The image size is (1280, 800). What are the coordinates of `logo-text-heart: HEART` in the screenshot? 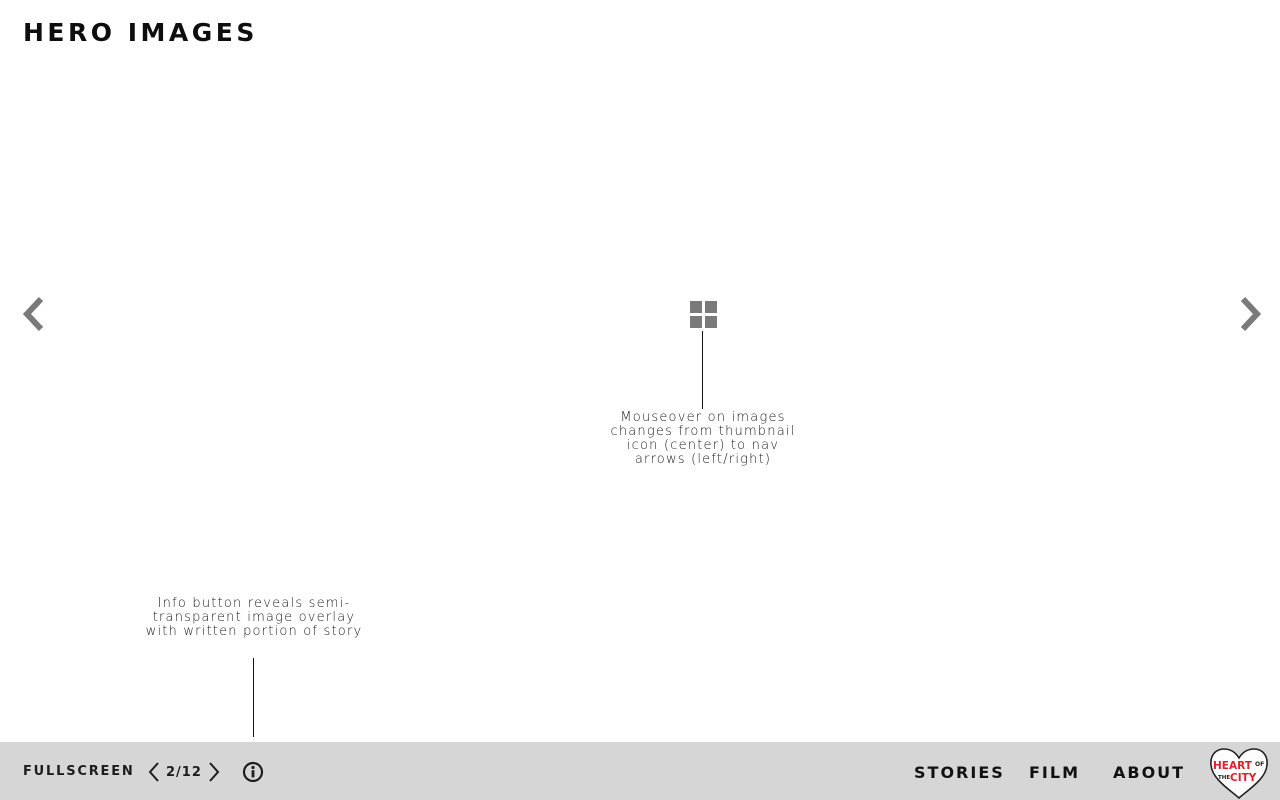 It's located at (1233, 766).